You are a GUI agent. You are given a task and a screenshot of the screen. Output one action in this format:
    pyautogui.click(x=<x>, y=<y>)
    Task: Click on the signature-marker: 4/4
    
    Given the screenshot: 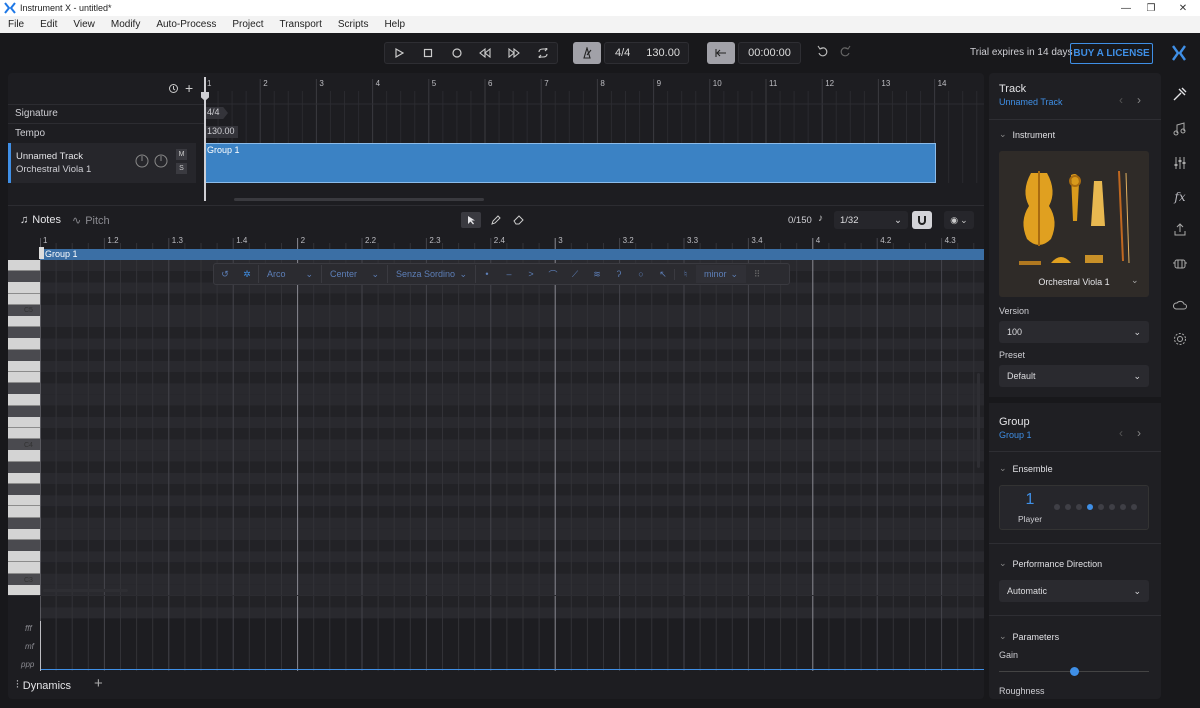 What is the action you would take?
    pyautogui.click(x=216, y=113)
    